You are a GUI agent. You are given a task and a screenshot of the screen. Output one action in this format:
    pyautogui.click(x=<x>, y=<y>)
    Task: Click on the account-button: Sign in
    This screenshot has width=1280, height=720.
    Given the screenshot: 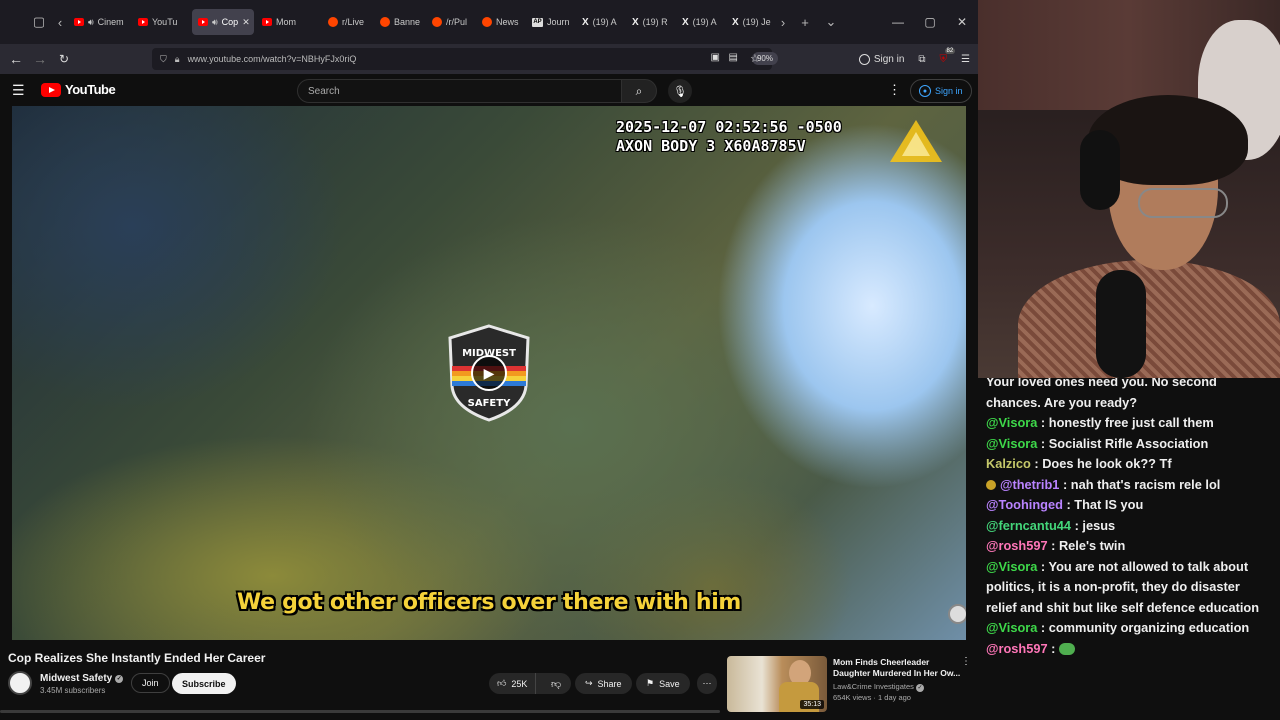 What is the action you would take?
    pyautogui.click(x=881, y=59)
    